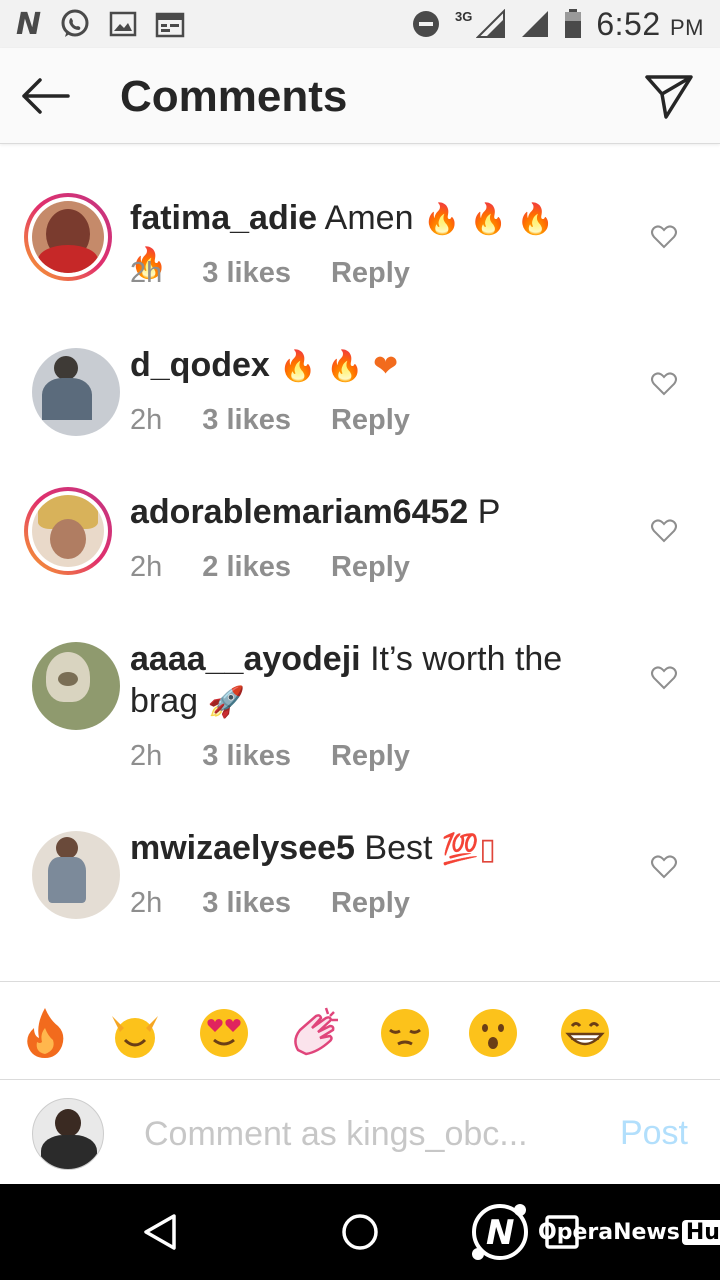 Image resolution: width=720 pixels, height=1280 pixels. Describe the element at coordinates (468, 849) in the screenshot. I see `comment-emoji: 💯▯` at that location.